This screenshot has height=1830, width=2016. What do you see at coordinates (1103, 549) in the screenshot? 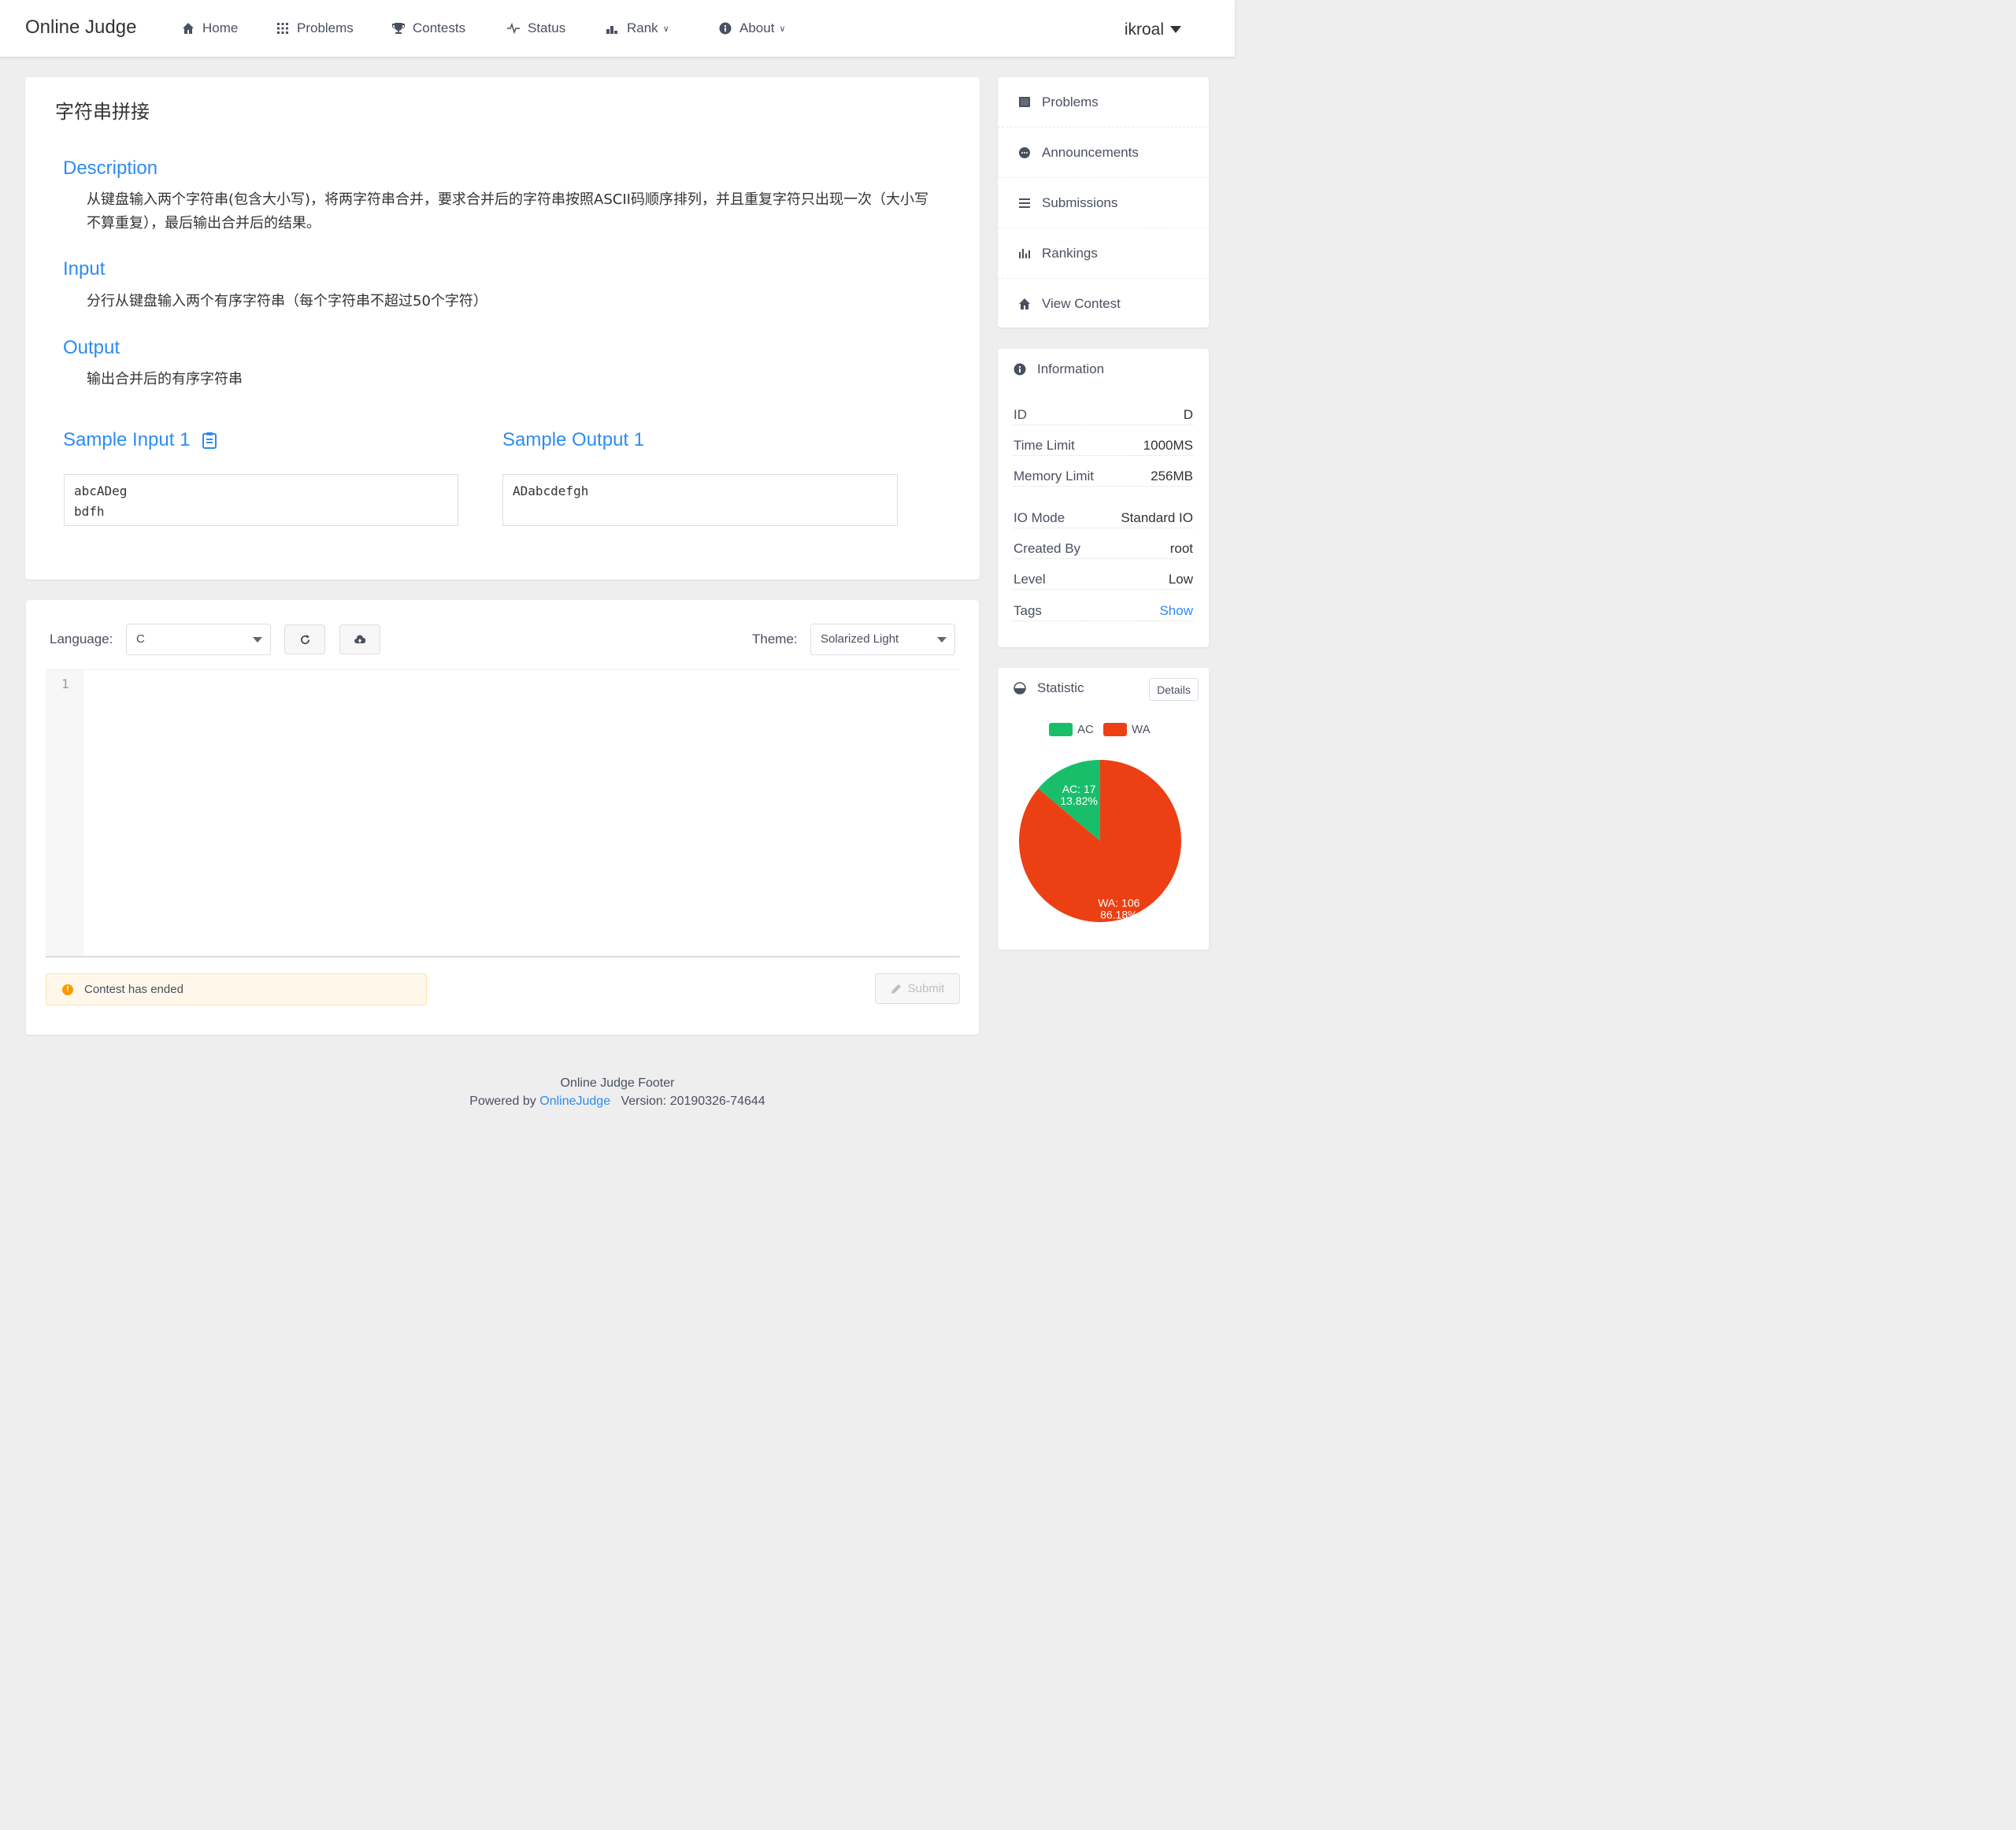
I see `info-row-created-by: Created By root` at bounding box center [1103, 549].